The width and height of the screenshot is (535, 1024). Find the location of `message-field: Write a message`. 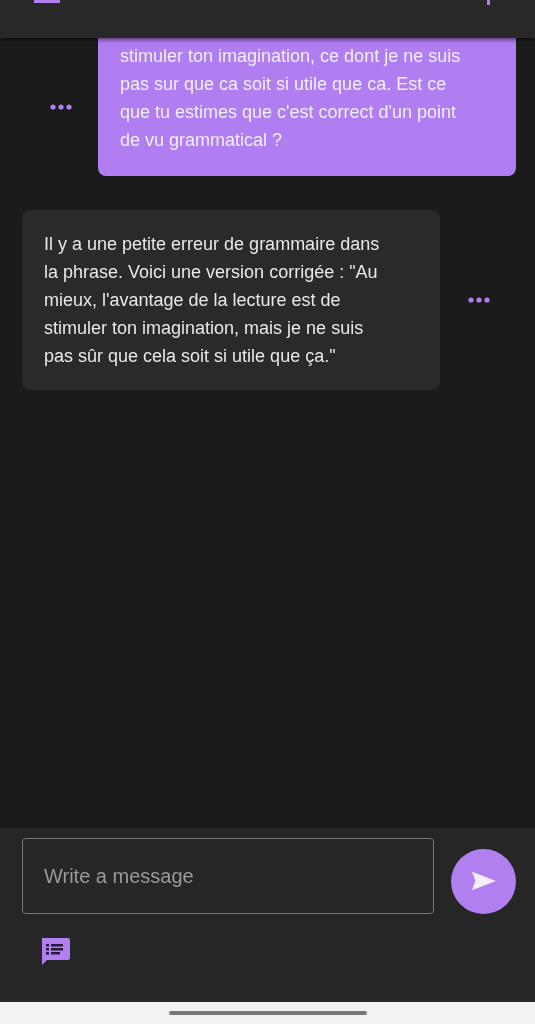

message-field: Write a message is located at coordinates (228, 876).